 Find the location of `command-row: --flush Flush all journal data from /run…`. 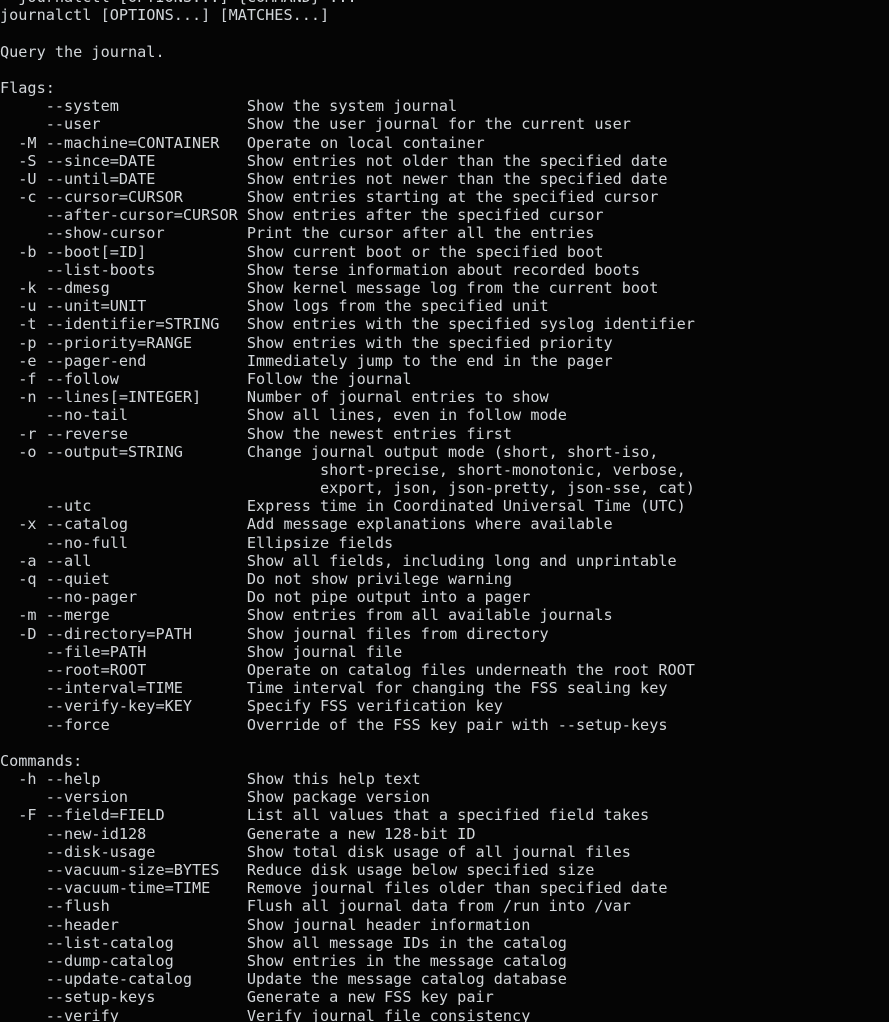

command-row: --flush Flush all journal data from /run… is located at coordinates (315, 906).